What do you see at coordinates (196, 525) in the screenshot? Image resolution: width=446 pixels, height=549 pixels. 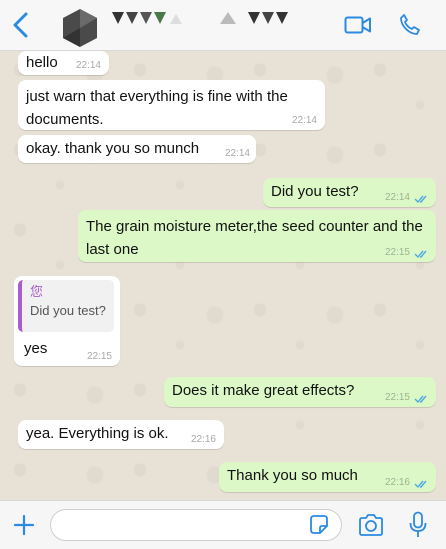 I see `message-input` at bounding box center [196, 525].